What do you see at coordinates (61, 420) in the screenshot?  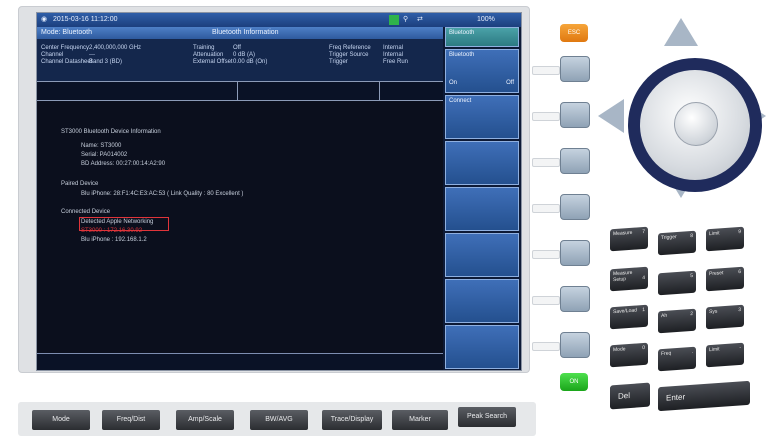 I see `mode-key: Mode` at bounding box center [61, 420].